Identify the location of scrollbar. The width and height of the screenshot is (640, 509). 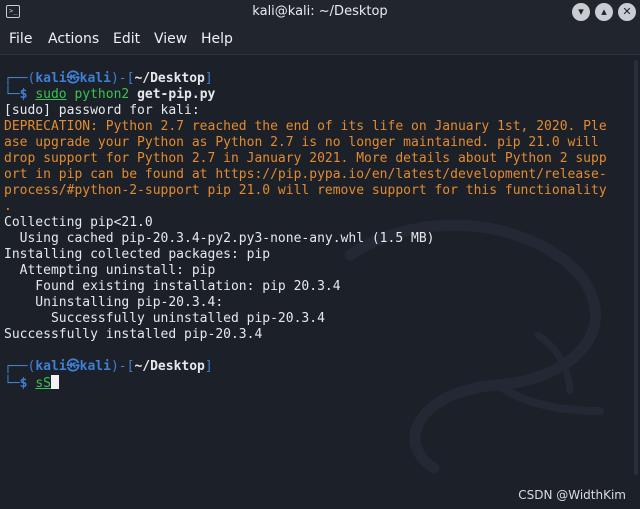
(636, 267).